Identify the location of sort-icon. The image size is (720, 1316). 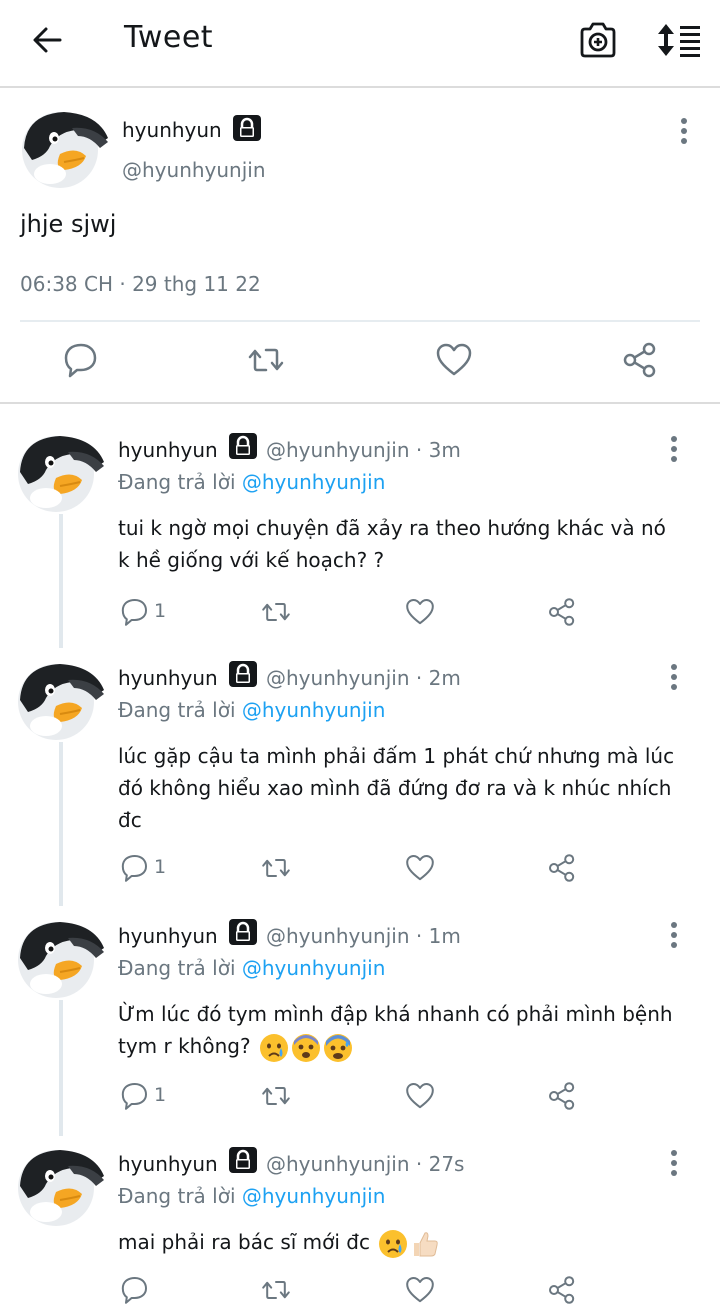
(679, 40).